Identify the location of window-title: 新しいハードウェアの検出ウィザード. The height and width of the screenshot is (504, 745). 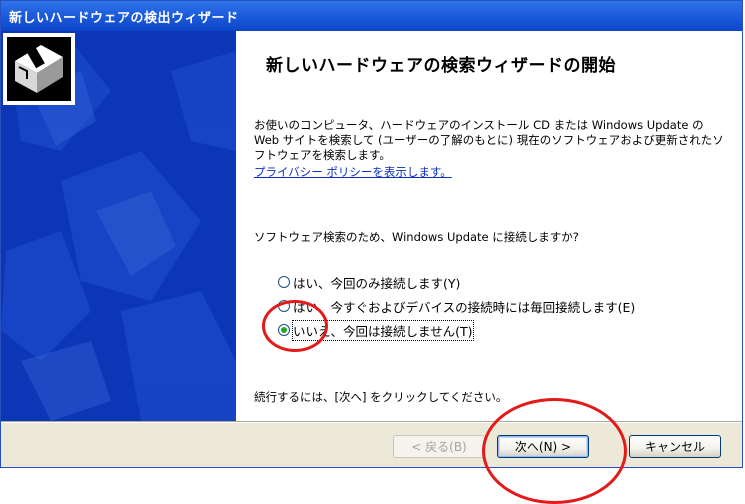
(124, 18).